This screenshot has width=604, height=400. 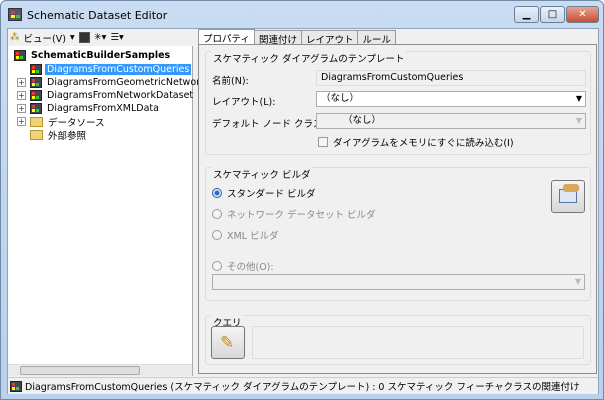 I want to click on layout-select: （なし） ▼, so click(x=451, y=99).